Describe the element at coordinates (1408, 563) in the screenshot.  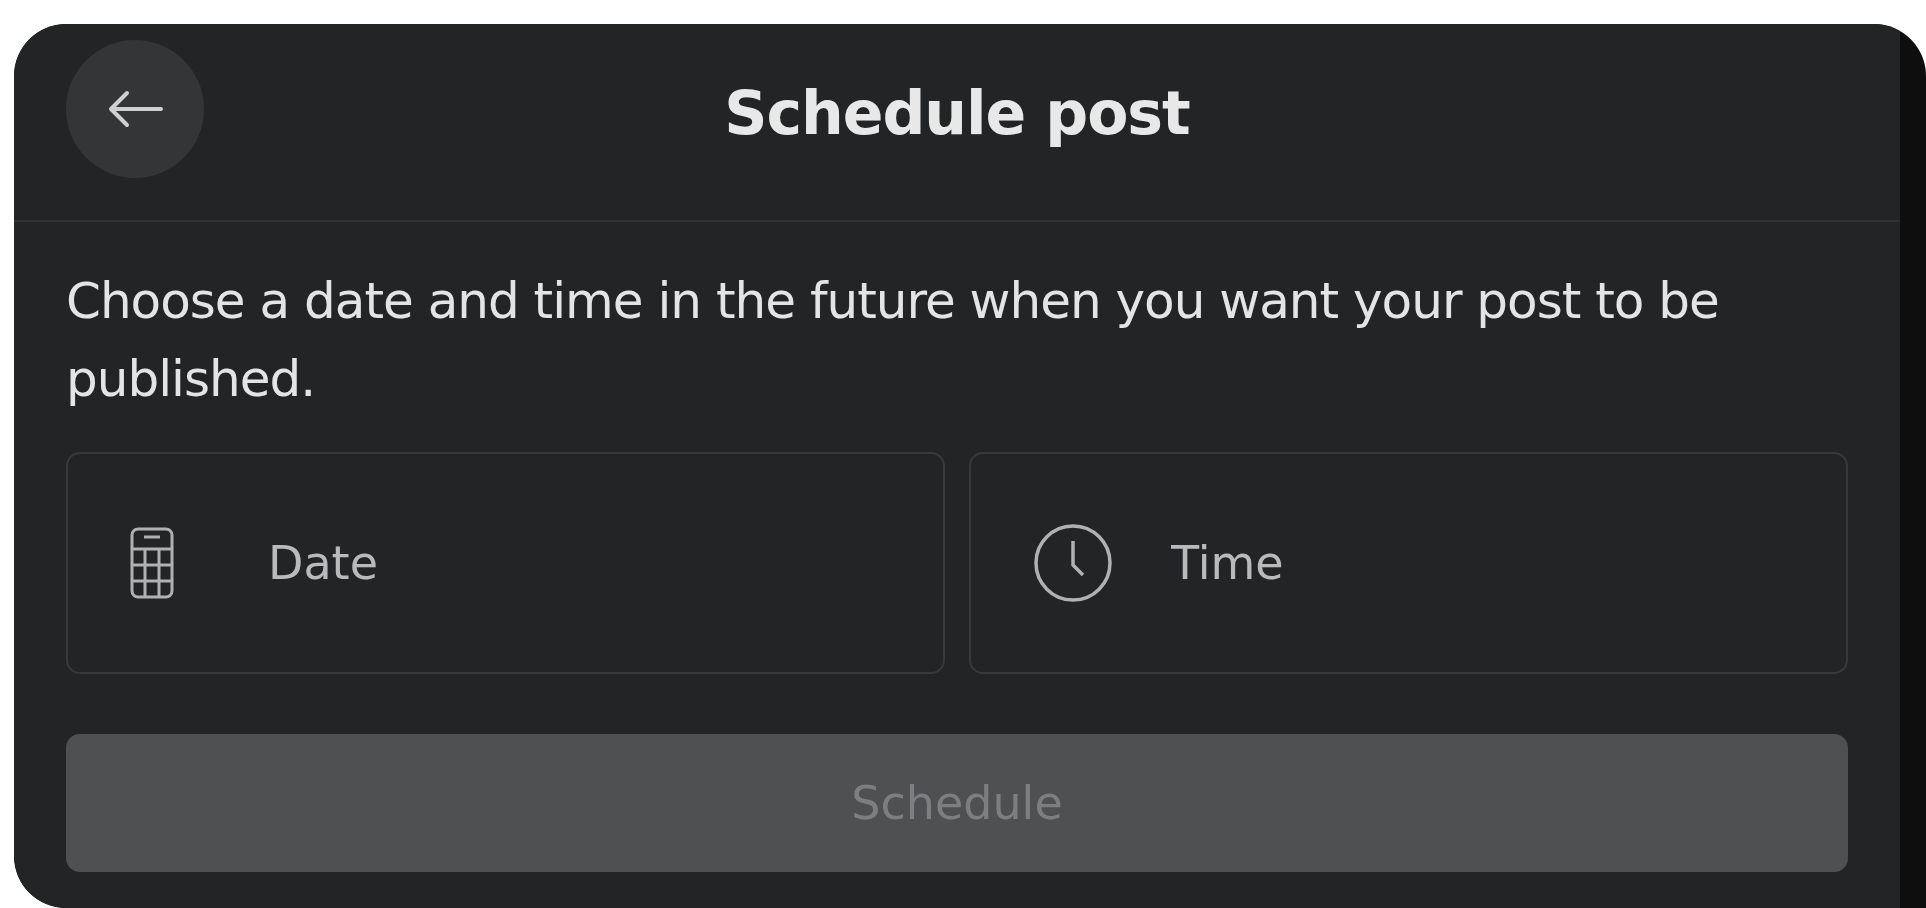
I see `time-field: Time` at that location.